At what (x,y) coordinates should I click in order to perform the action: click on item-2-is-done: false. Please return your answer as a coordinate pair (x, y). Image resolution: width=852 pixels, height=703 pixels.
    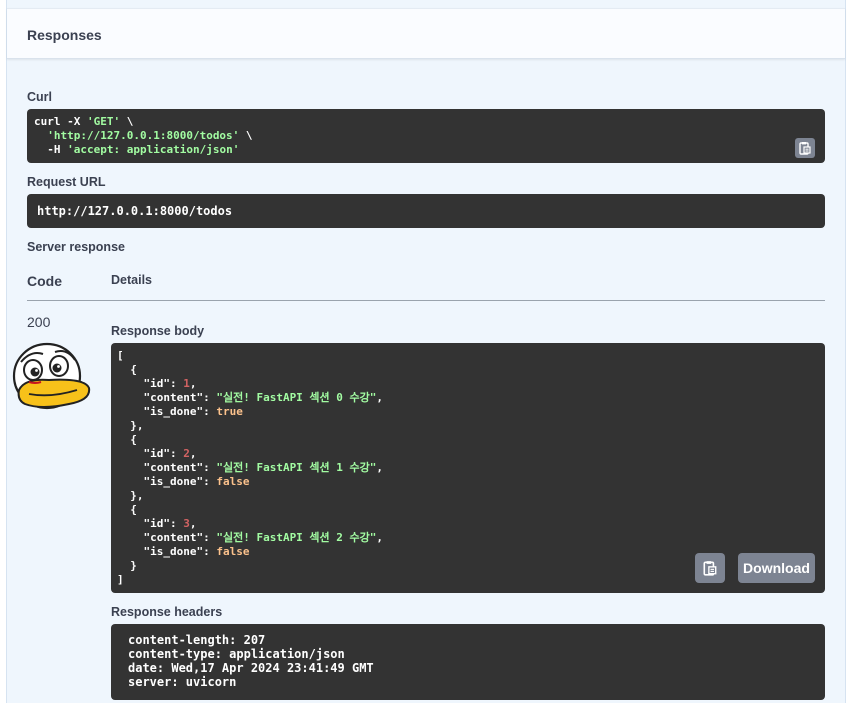
    Looking at the image, I should click on (233, 481).